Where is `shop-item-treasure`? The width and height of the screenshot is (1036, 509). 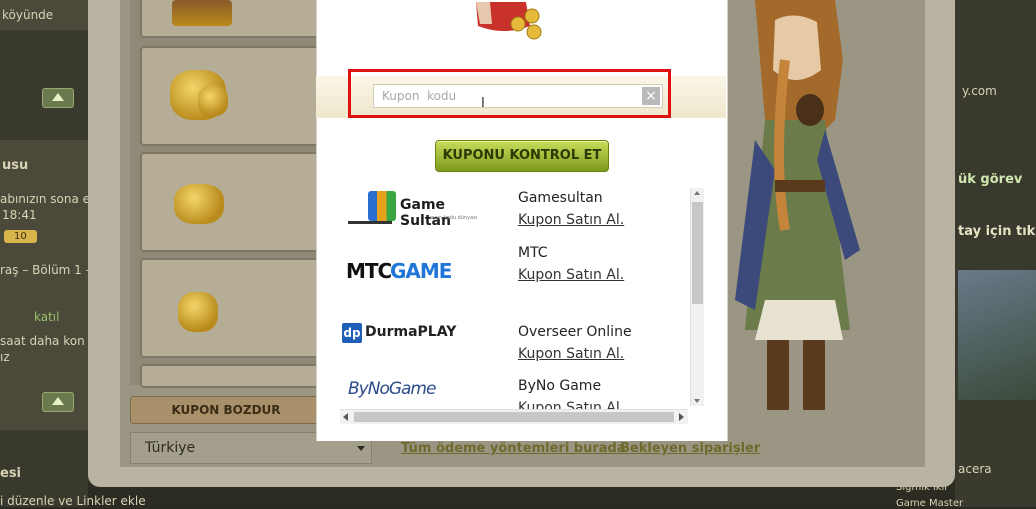 shop-item-treasure is located at coordinates (231, 19).